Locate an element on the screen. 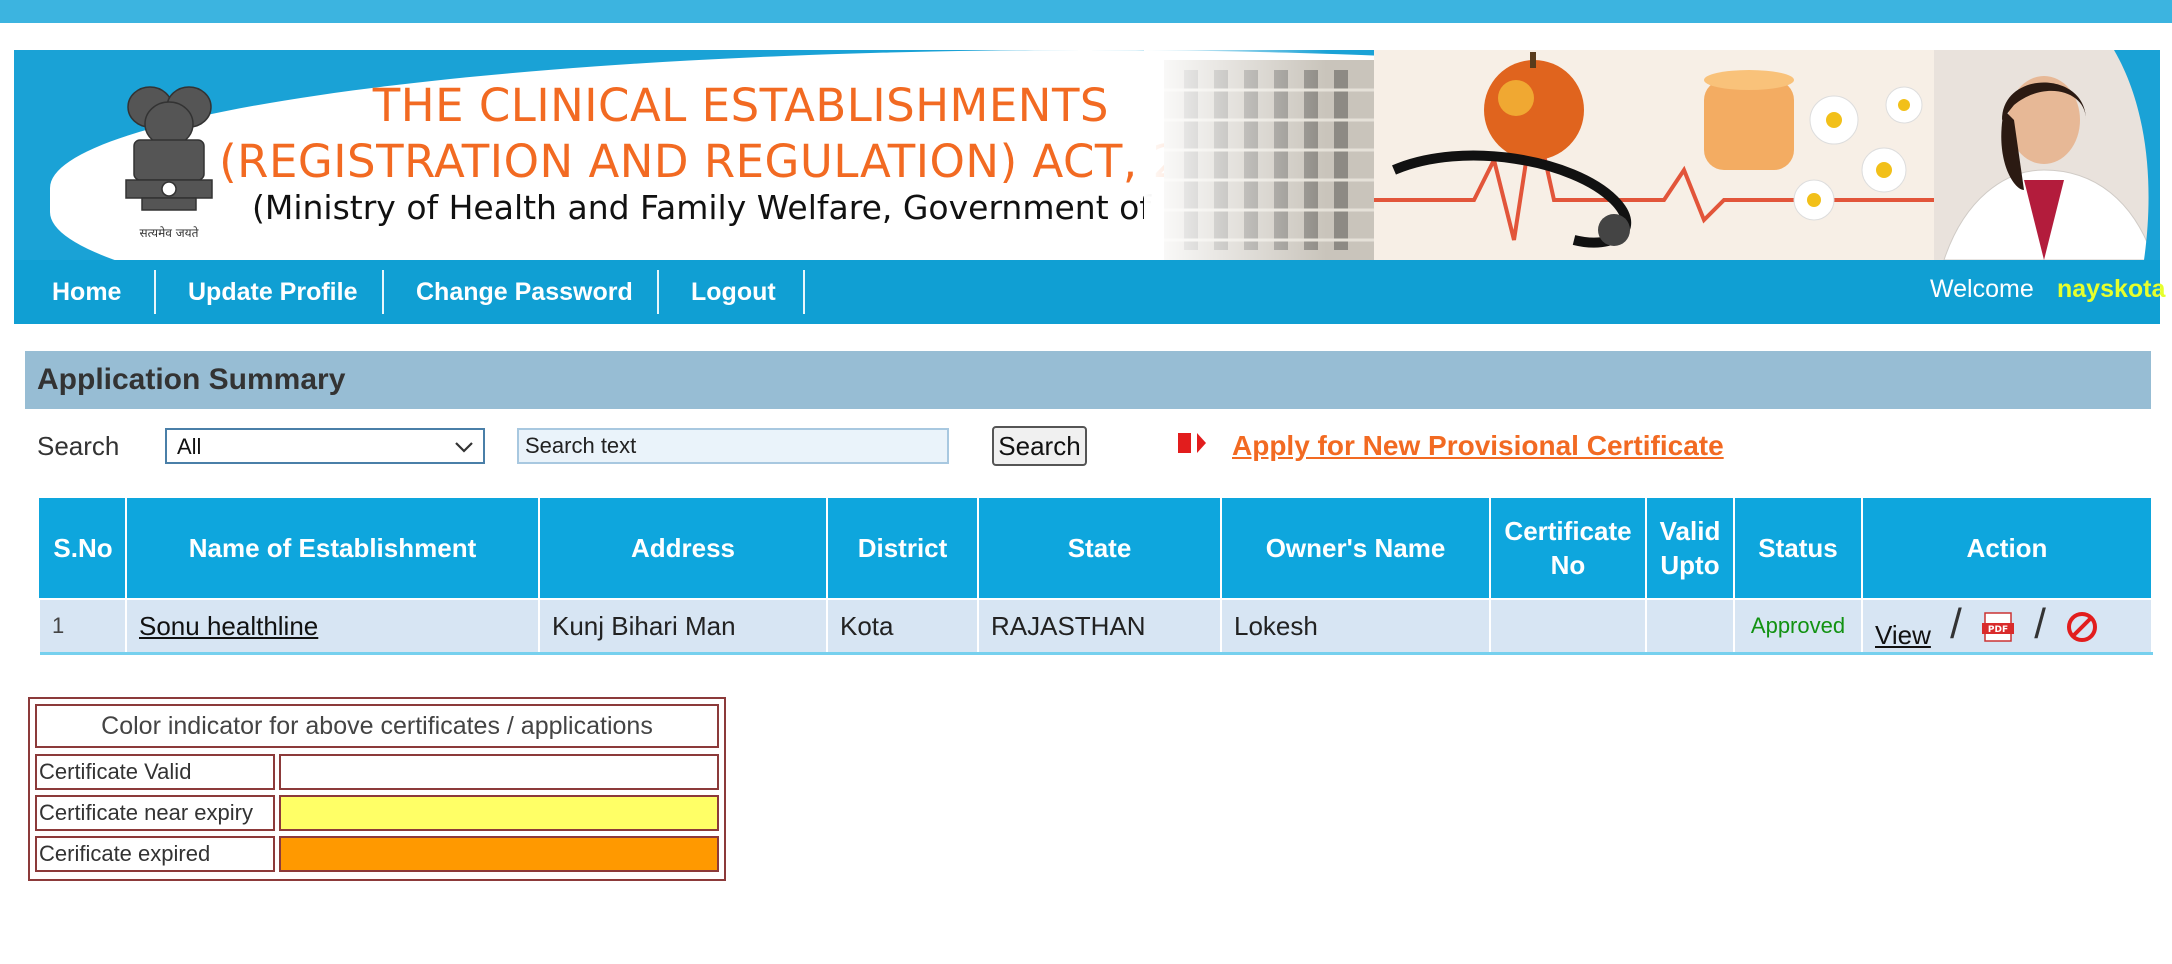 This screenshot has width=2172, height=964. svg-text: सत्यमेव जयते is located at coordinates (170, 233).